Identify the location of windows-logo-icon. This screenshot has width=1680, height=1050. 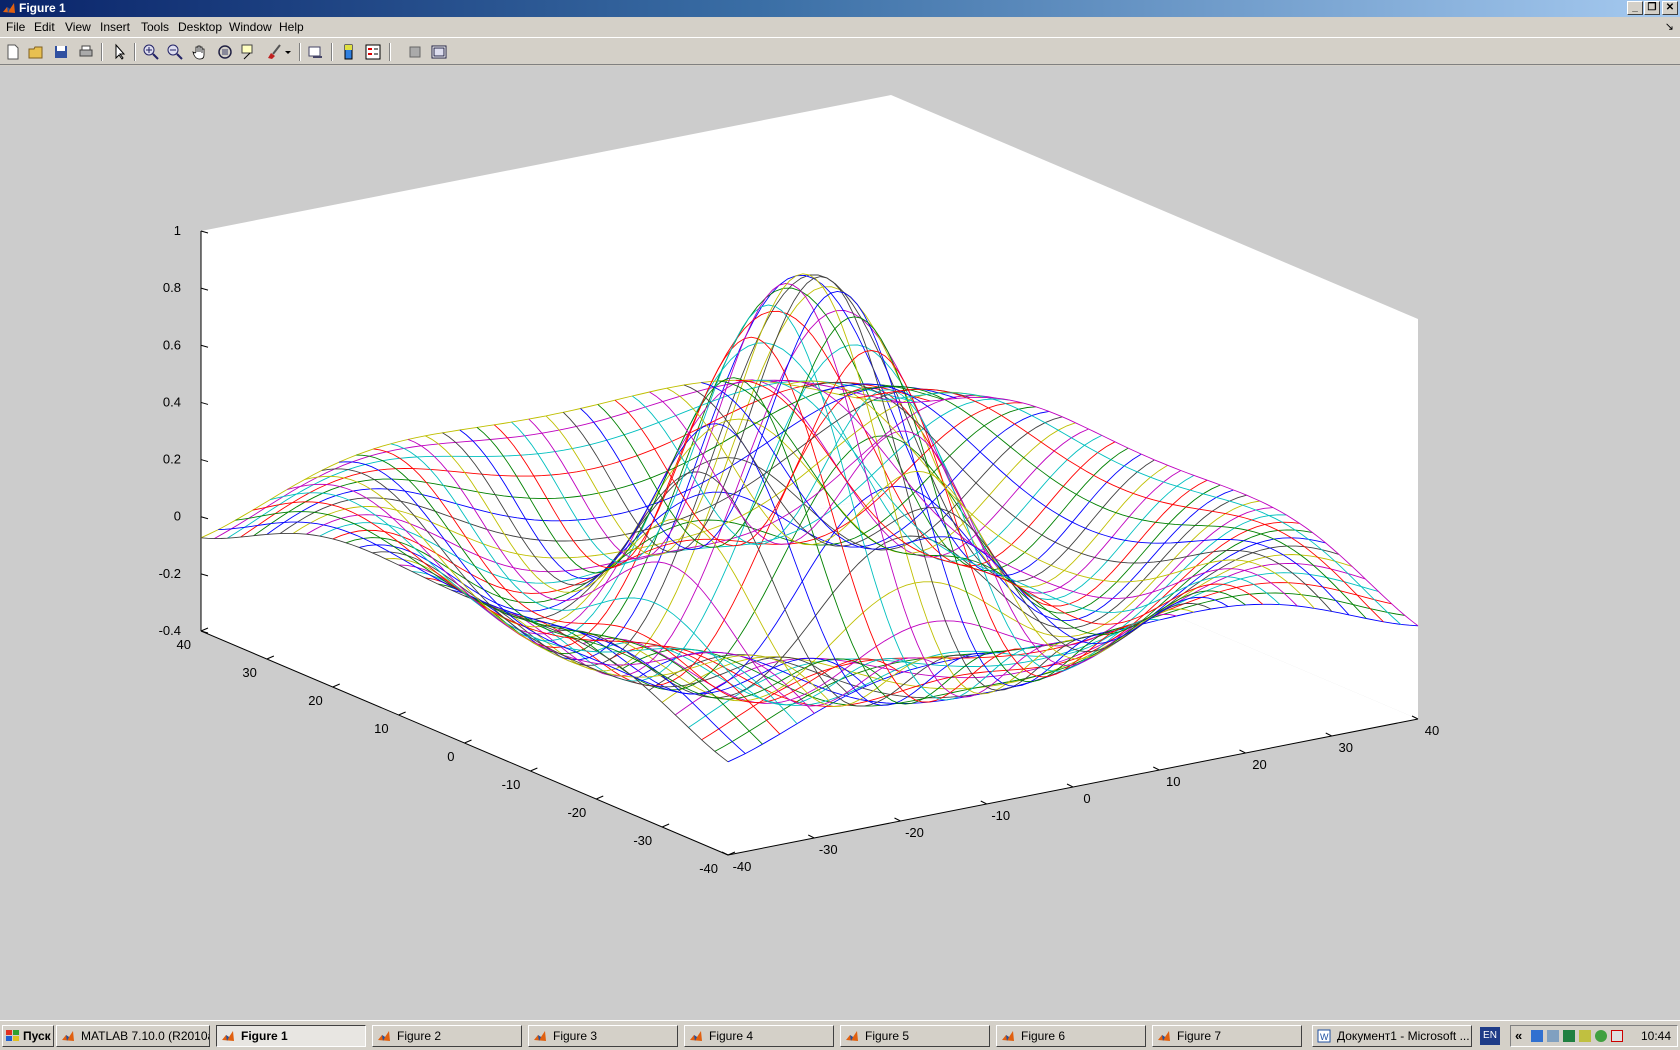
(12, 1035).